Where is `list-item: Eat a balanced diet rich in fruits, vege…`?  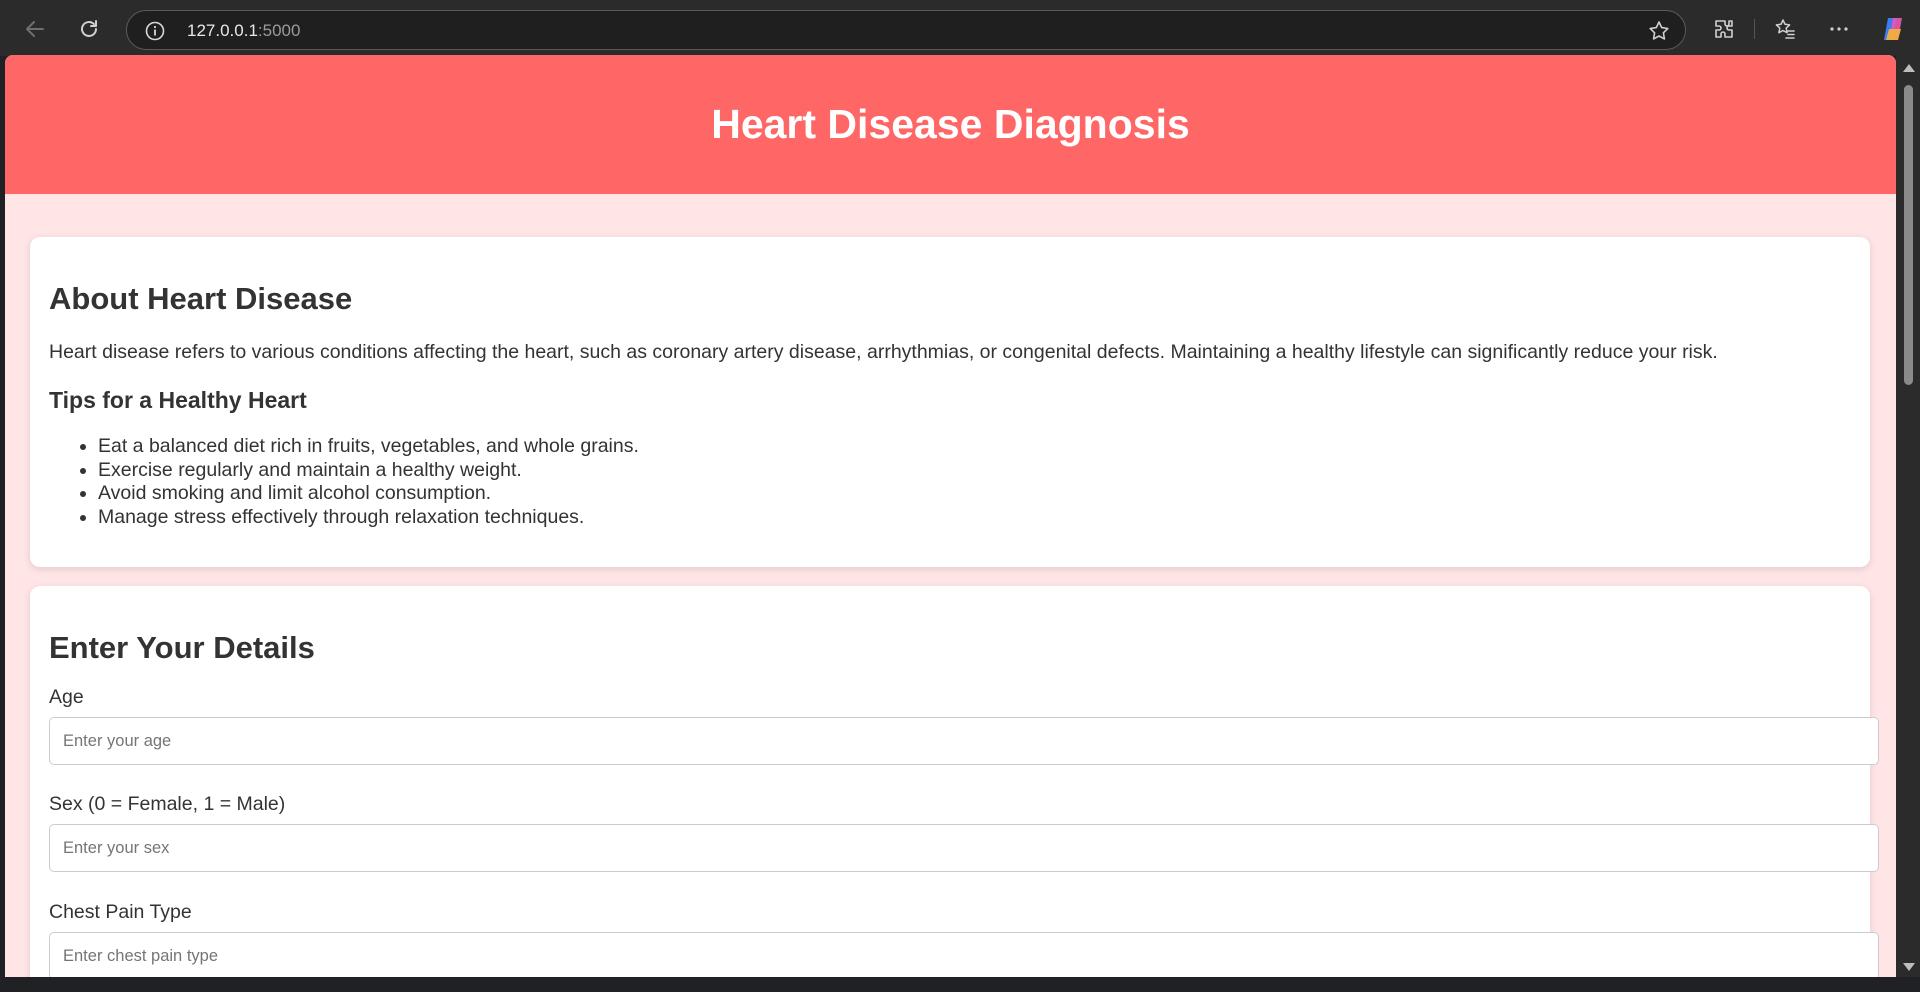
list-item: Eat a balanced diet rich in fruits, vege… is located at coordinates (368, 447).